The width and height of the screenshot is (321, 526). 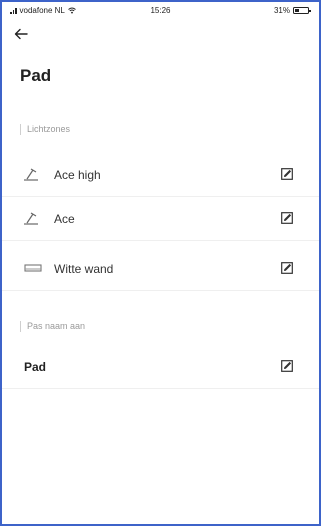 I want to click on back-arrow-icon, so click(x=25, y=35).